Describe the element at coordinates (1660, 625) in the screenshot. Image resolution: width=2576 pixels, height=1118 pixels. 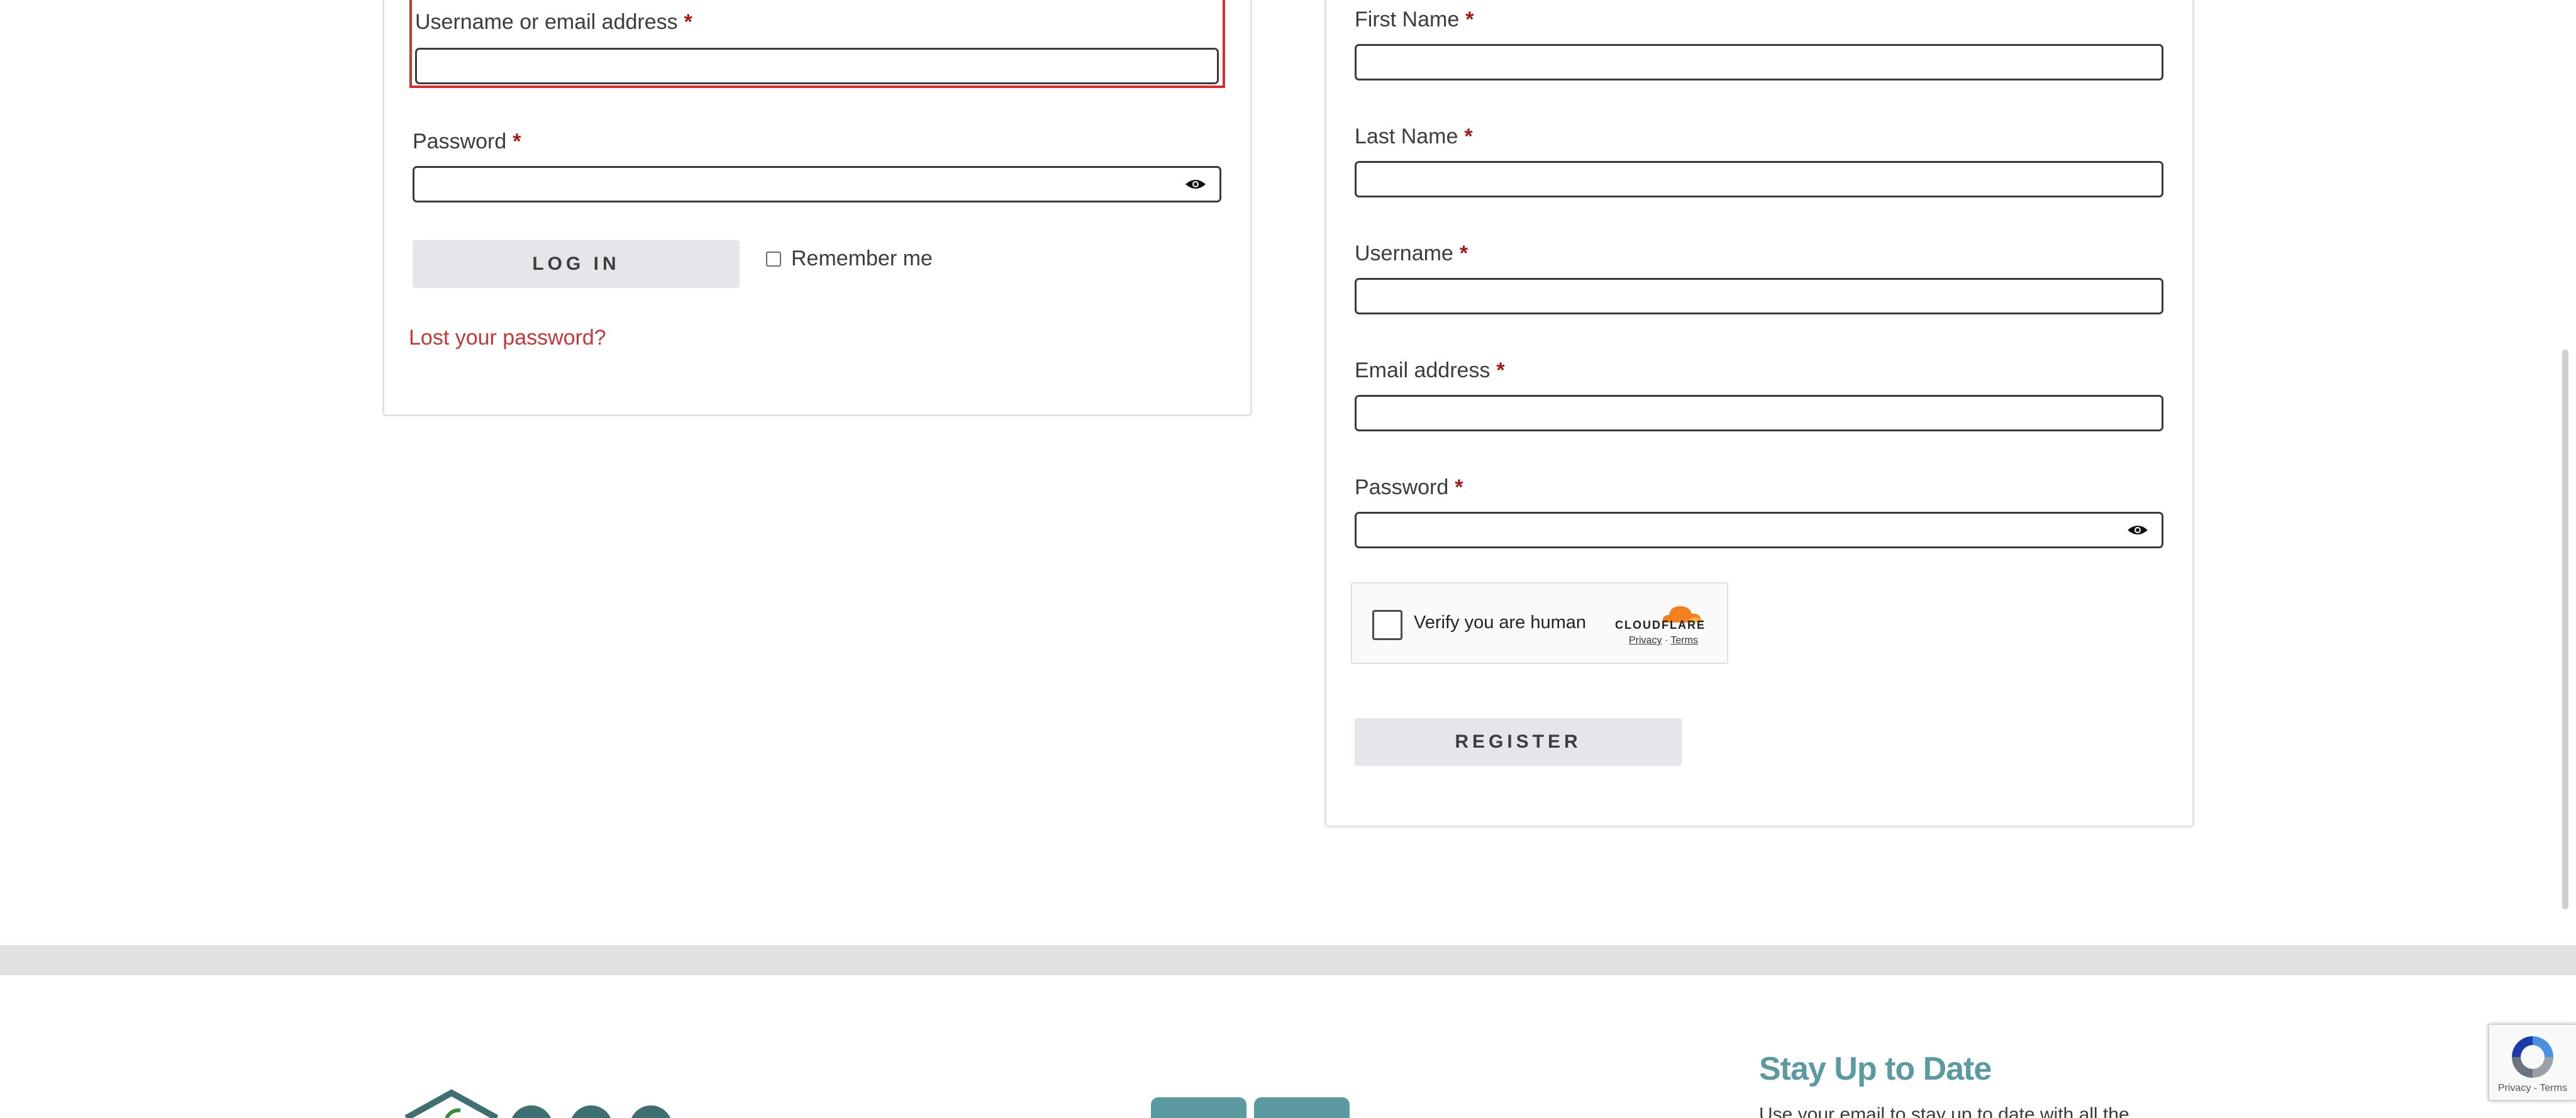
I see `cloudflare-logo: CLOUDFLARE` at that location.